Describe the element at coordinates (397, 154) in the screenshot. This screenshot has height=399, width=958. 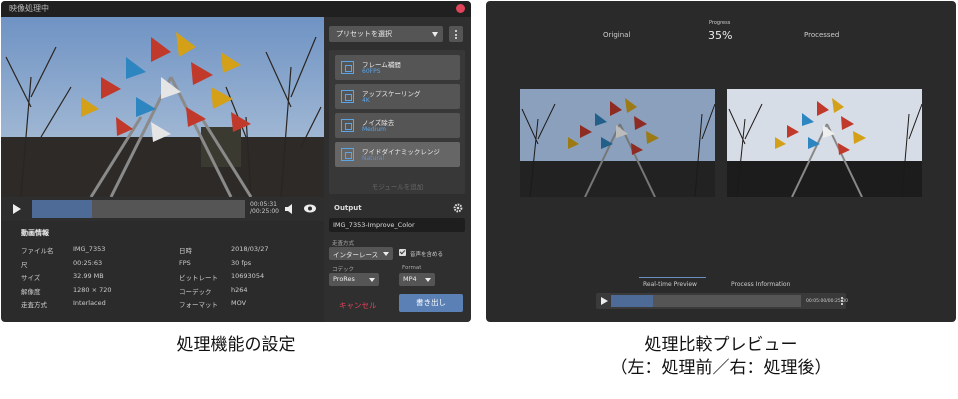
I see `module-item: ワイドダイナミックレンジ Natural` at that location.